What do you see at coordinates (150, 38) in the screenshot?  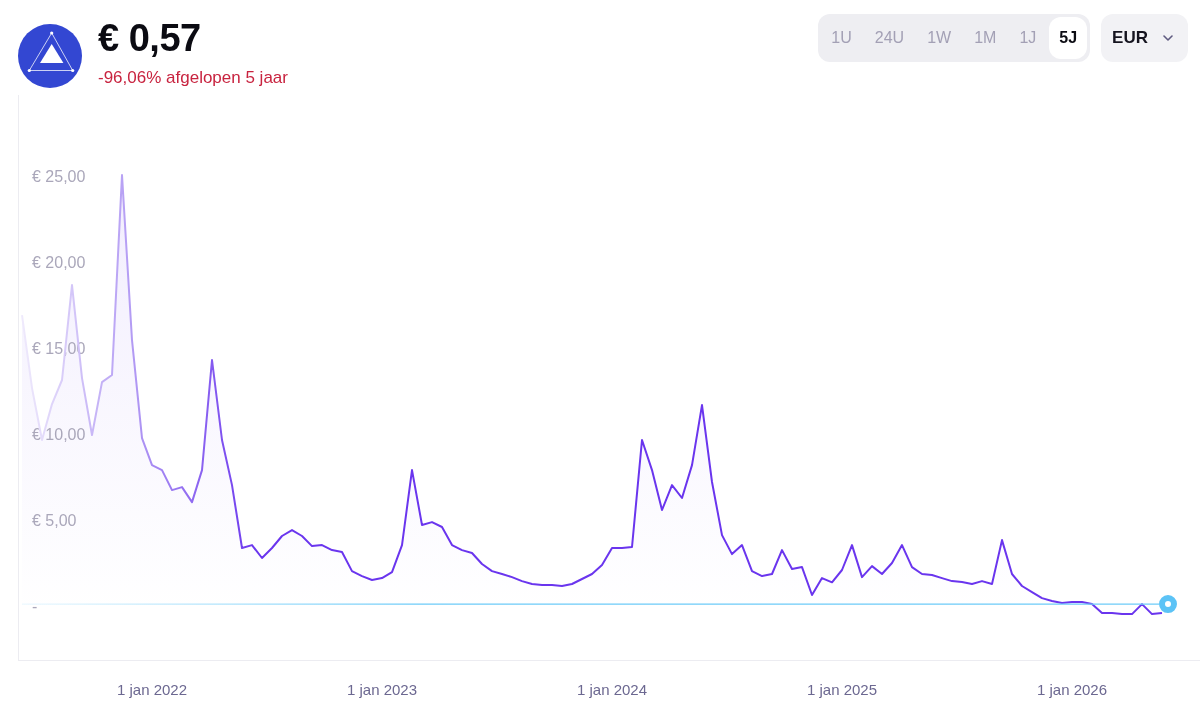 I see `price-value: € 0,57` at bounding box center [150, 38].